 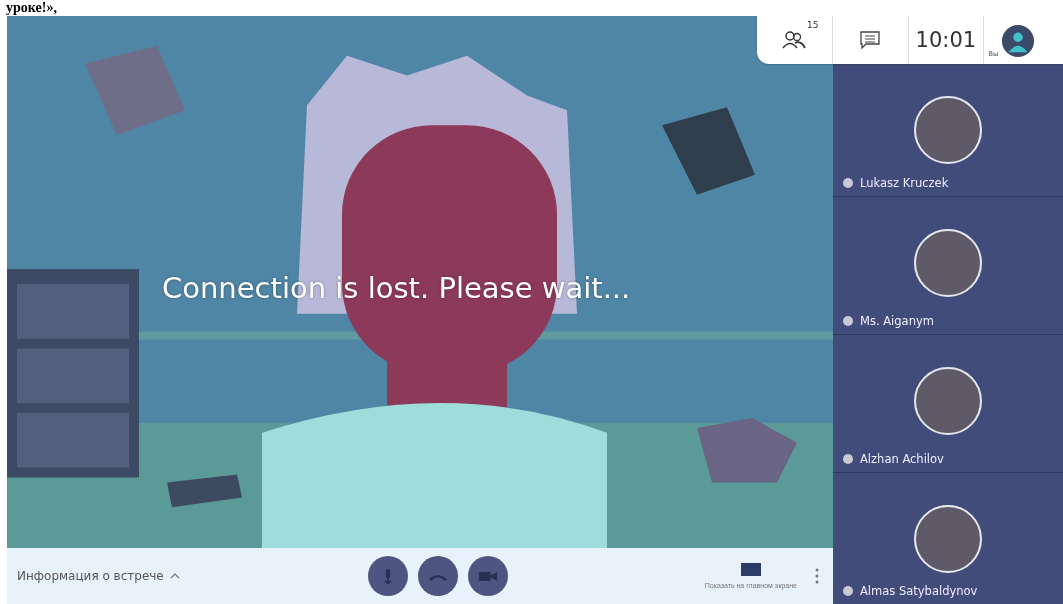 I want to click on meeting-info-button: Информация о встрече, so click(x=90, y=576).